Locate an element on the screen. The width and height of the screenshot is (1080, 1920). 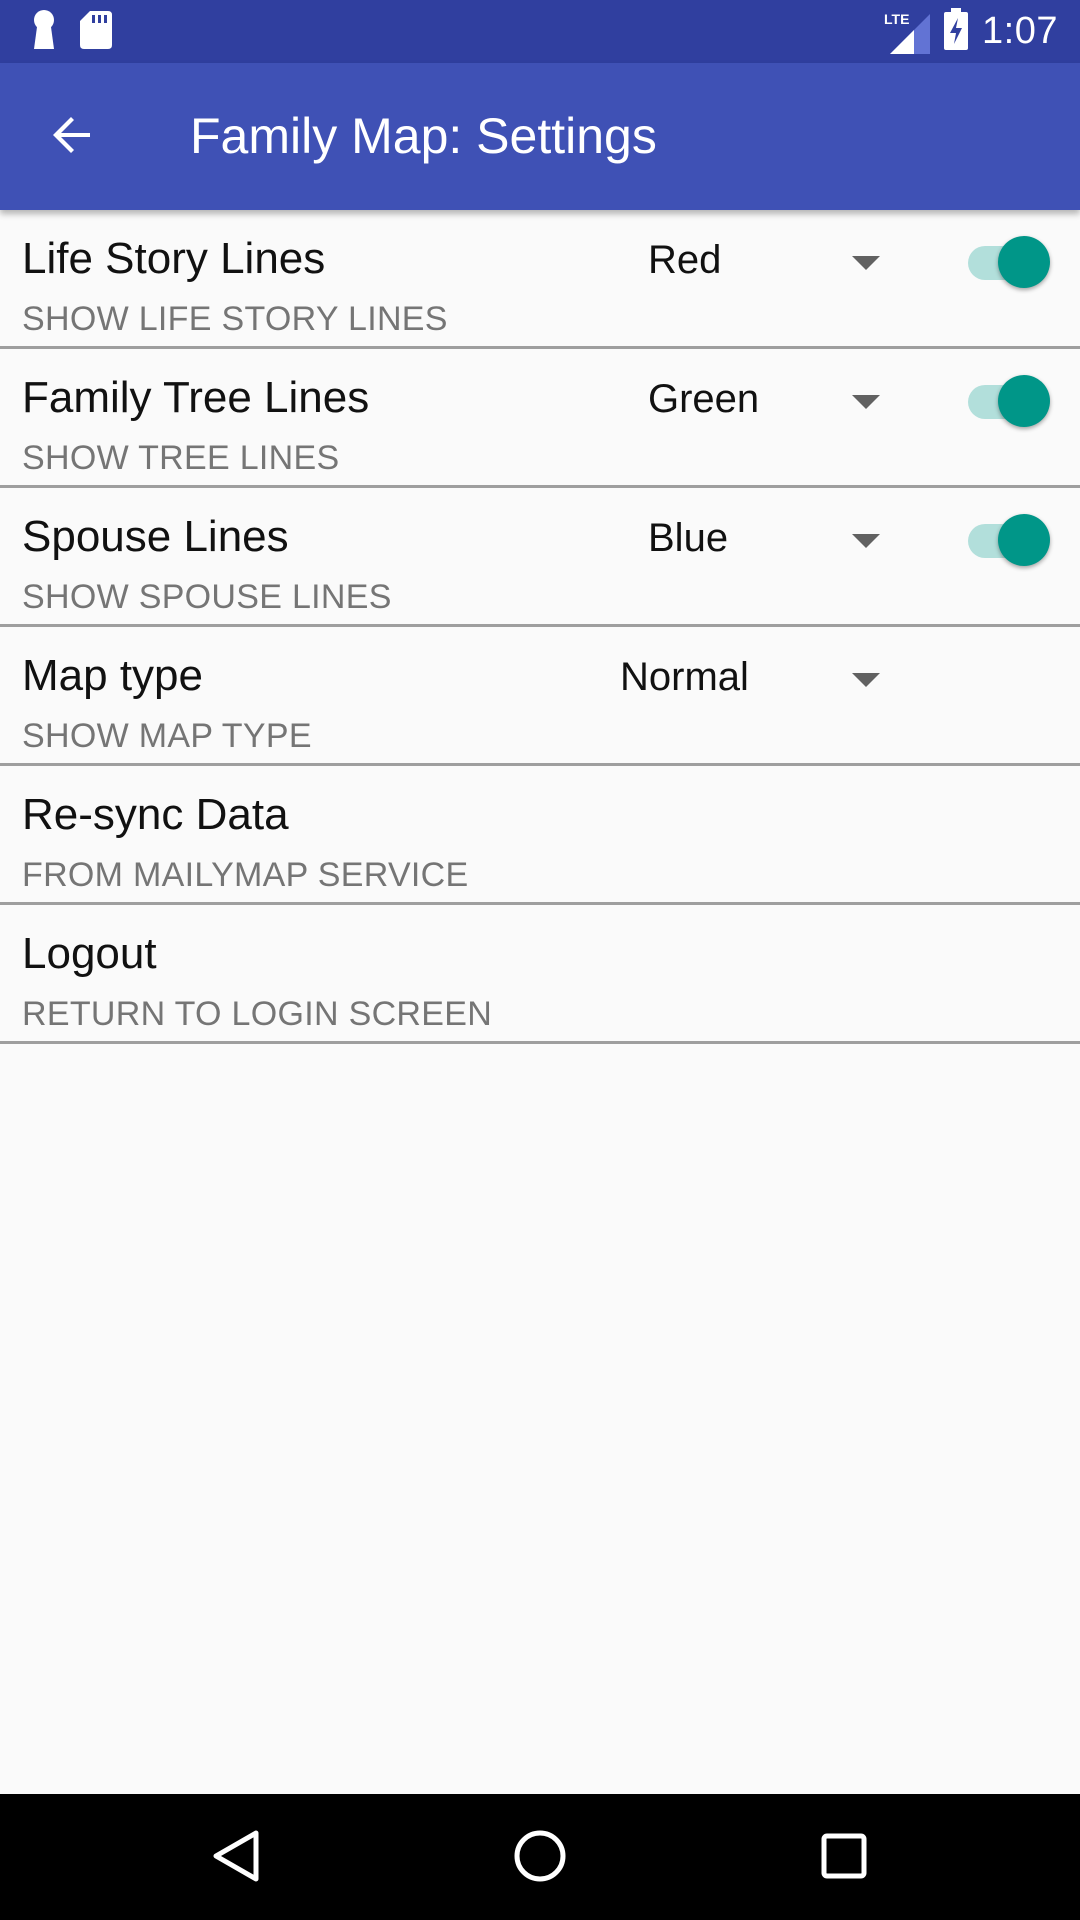
setting-subtitle: SHOW TREE LINES is located at coordinates (181, 458).